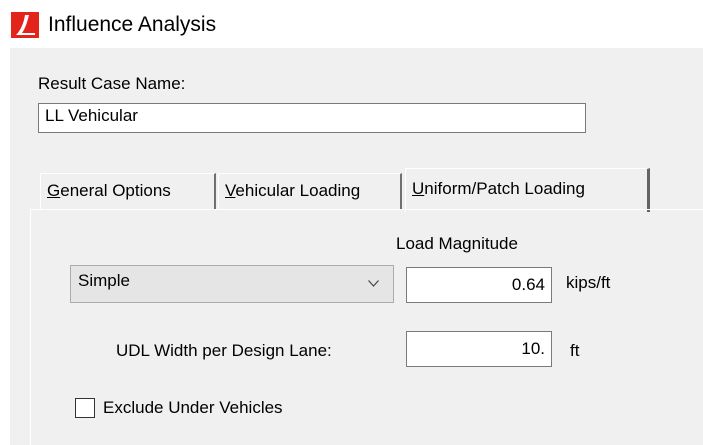 Image resolution: width=703 pixels, height=445 pixels. I want to click on tab-uniform-patch-loading: Uniform/Patch Loading, so click(527, 190).